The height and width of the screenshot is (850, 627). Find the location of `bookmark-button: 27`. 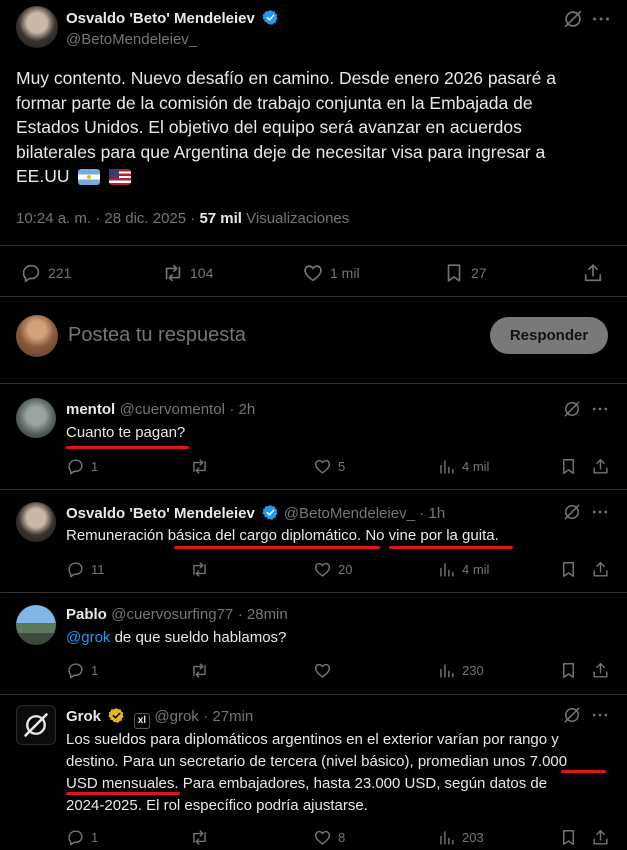

bookmark-button: 27 is located at coordinates (465, 273).